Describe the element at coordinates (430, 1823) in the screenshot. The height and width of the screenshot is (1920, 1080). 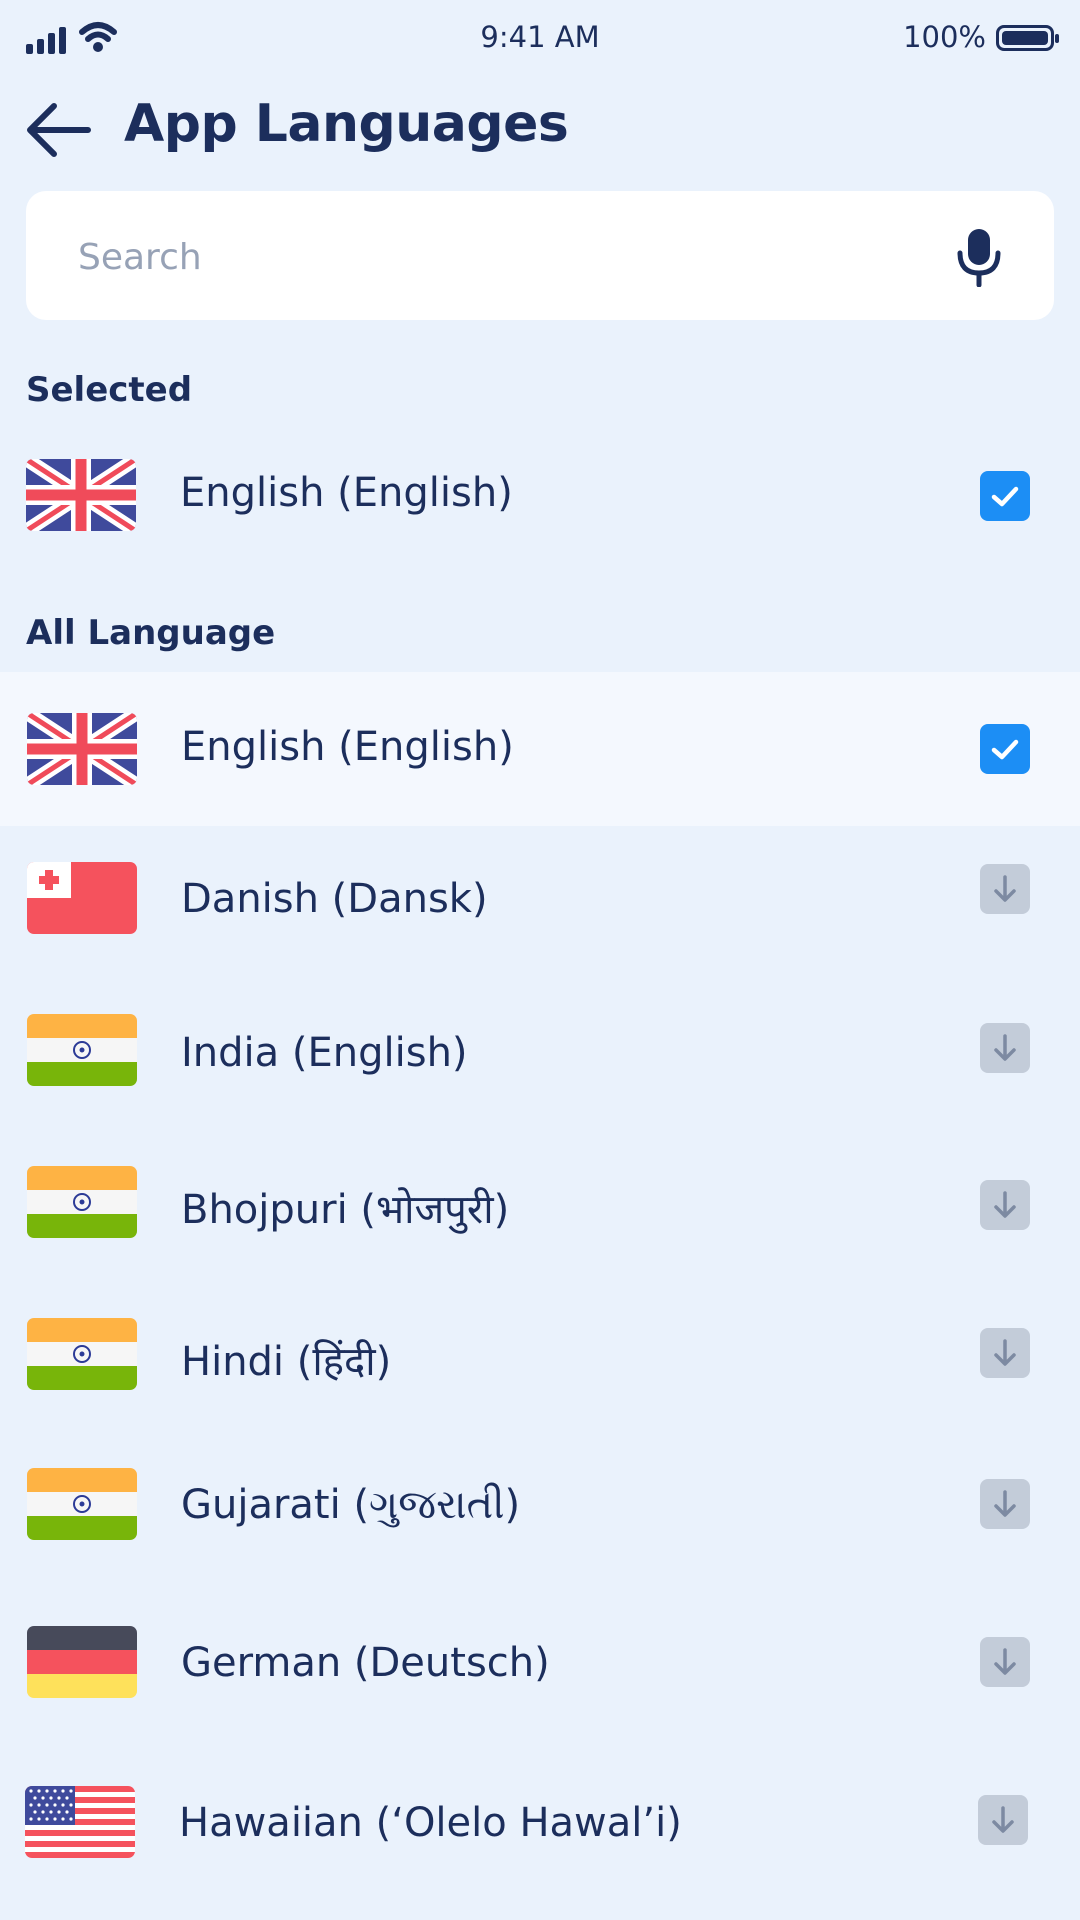
I see `language-label: Hawaiian (‘Olelo Hawal’i)` at that location.